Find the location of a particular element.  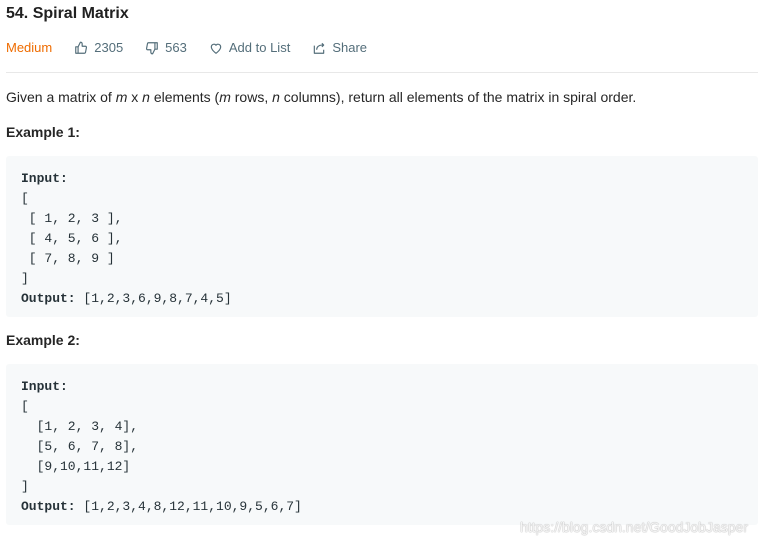

dislike-button: 563 is located at coordinates (166, 47).